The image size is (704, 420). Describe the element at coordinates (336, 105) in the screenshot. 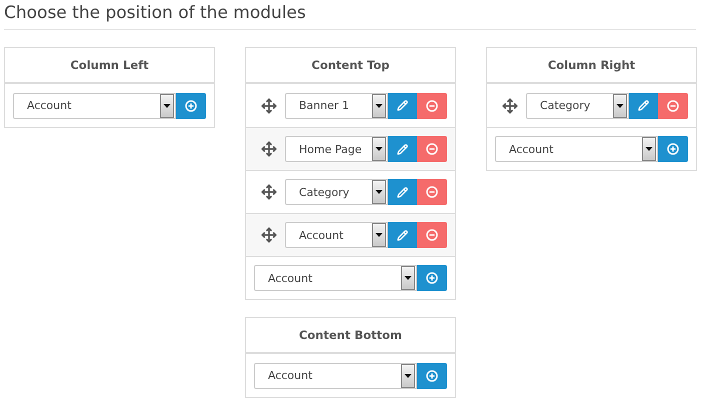

I see `module-select: Banner 1` at that location.